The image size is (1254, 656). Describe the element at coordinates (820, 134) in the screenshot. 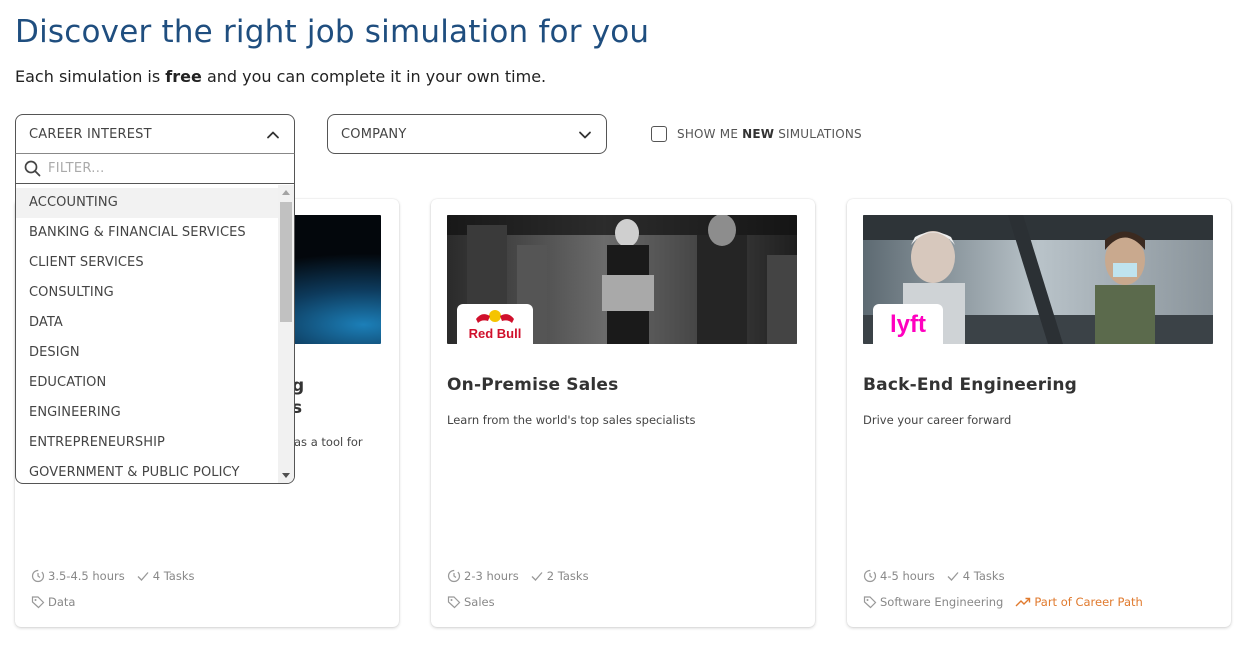

I see `new-sims-label-after: SIMULATIONS` at that location.